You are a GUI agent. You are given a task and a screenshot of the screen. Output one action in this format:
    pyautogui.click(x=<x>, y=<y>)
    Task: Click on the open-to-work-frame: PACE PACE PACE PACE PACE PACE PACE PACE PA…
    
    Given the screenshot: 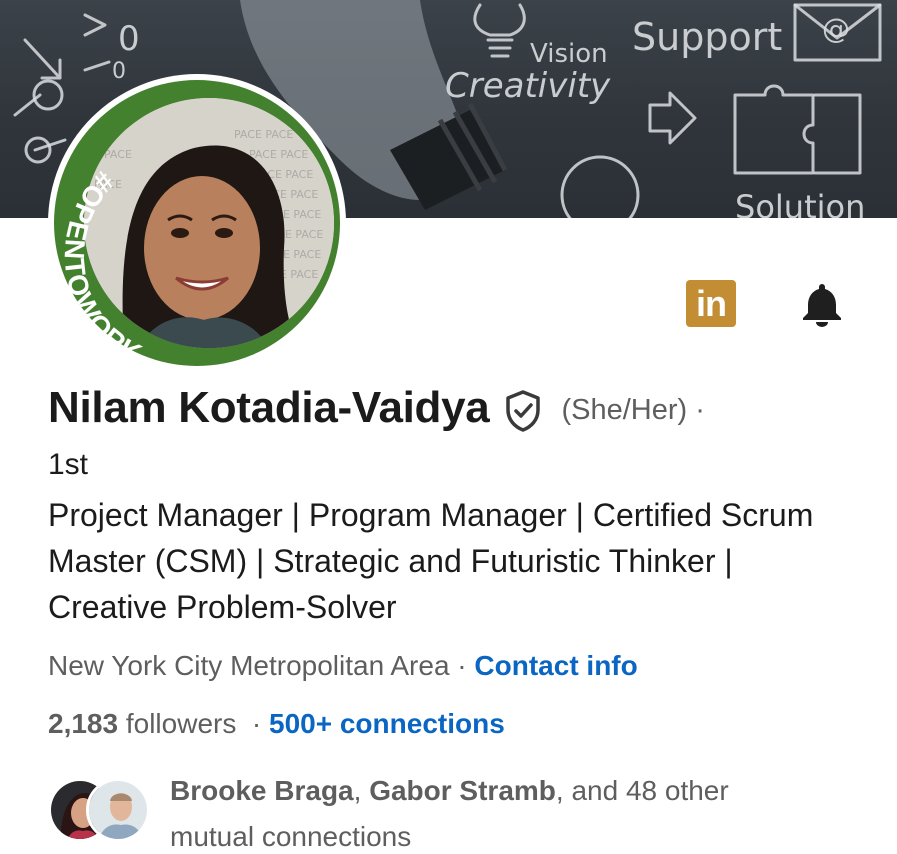 What is the action you would take?
    pyautogui.click(x=197, y=223)
    